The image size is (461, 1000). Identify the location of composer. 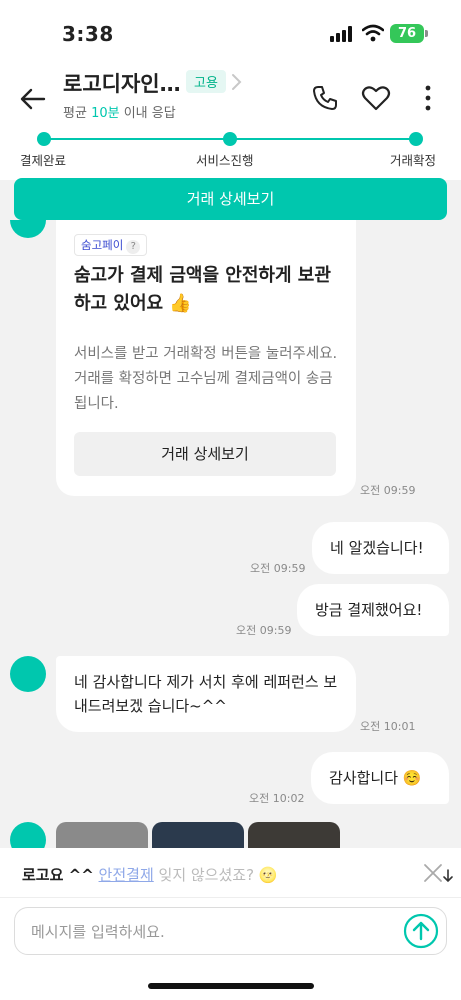
(230, 949).